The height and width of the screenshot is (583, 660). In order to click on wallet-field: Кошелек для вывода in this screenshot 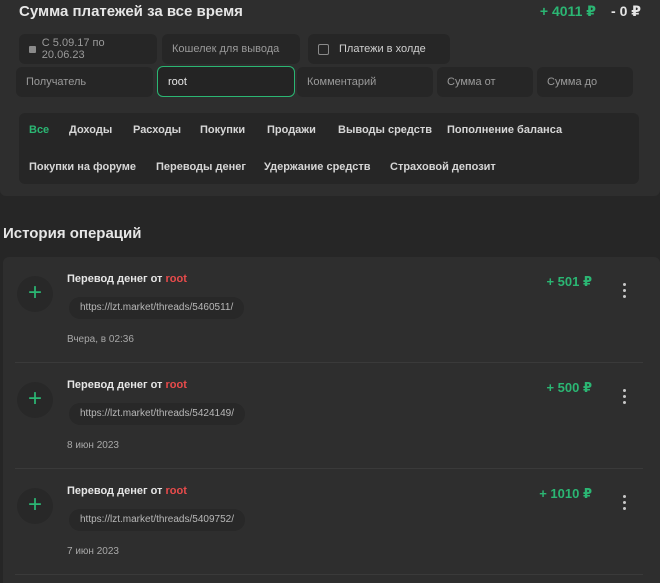, I will do `click(231, 49)`.